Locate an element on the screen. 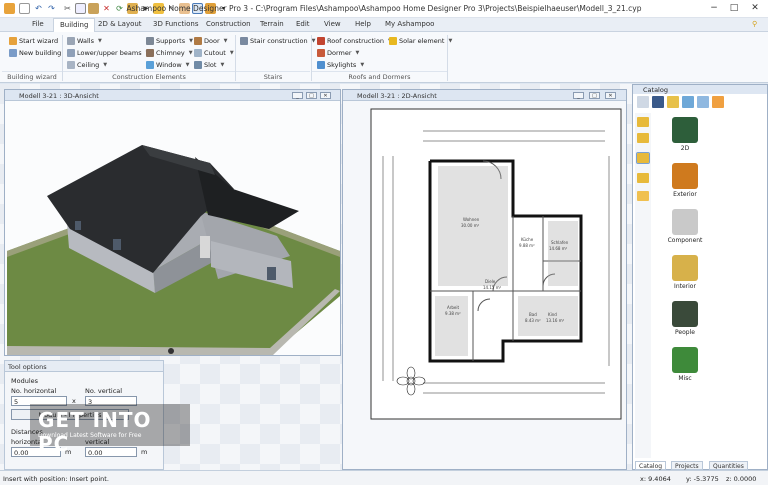 This screenshot has height=485, width=768. catalog-toolbar is located at coordinates (700, 103).